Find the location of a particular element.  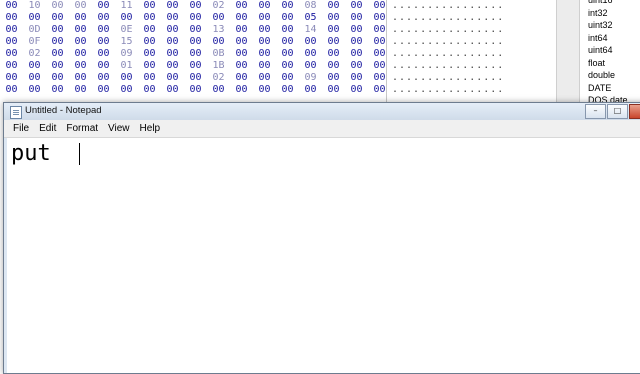

menu-edit: Edit is located at coordinates (47, 128).